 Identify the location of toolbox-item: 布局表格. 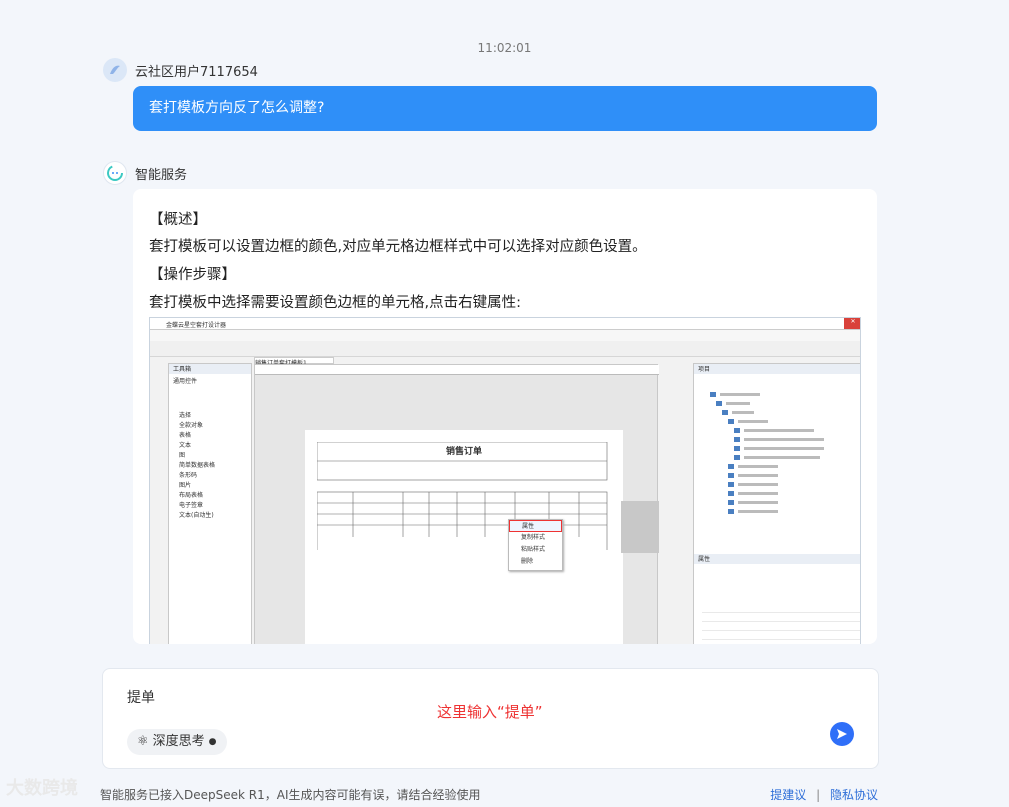
(210, 496).